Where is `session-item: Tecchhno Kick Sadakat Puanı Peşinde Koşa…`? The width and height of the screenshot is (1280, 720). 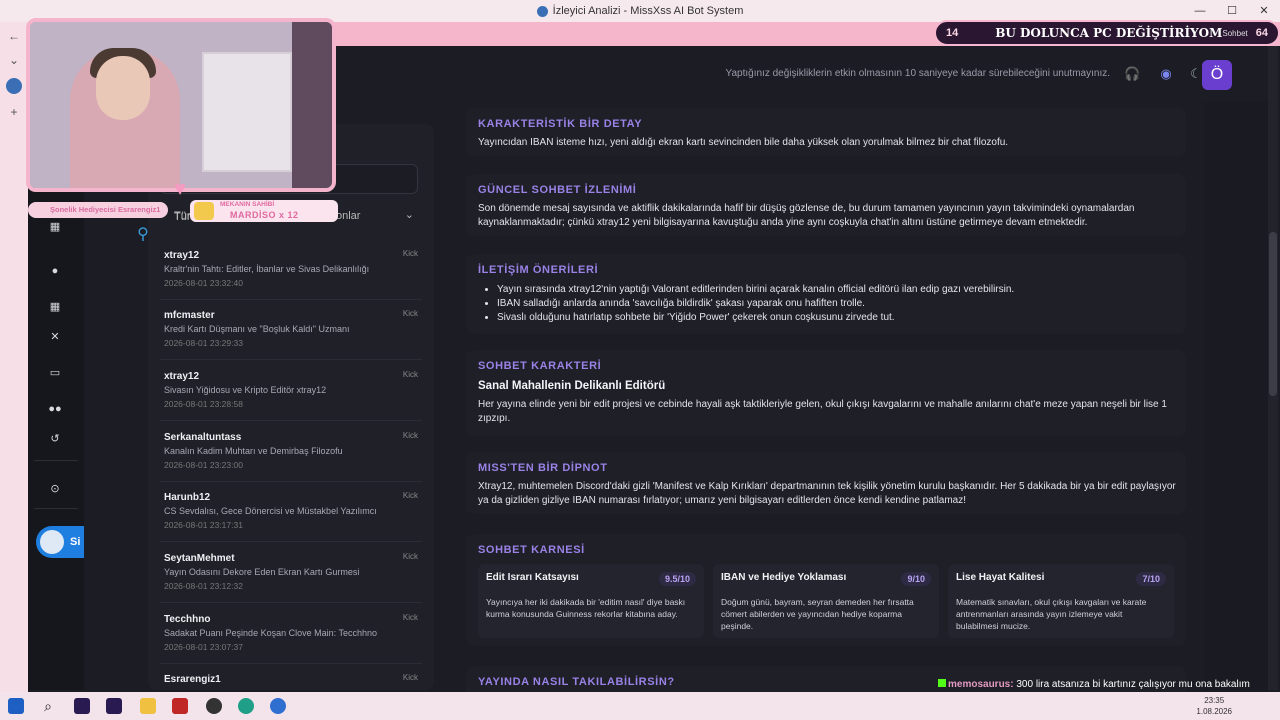 session-item: Tecchhno Kick Sadakat Puanı Peşinde Koşa… is located at coordinates (291, 636).